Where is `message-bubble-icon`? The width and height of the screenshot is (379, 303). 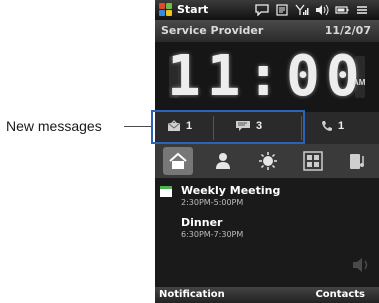 message-bubble-icon is located at coordinates (262, 10).